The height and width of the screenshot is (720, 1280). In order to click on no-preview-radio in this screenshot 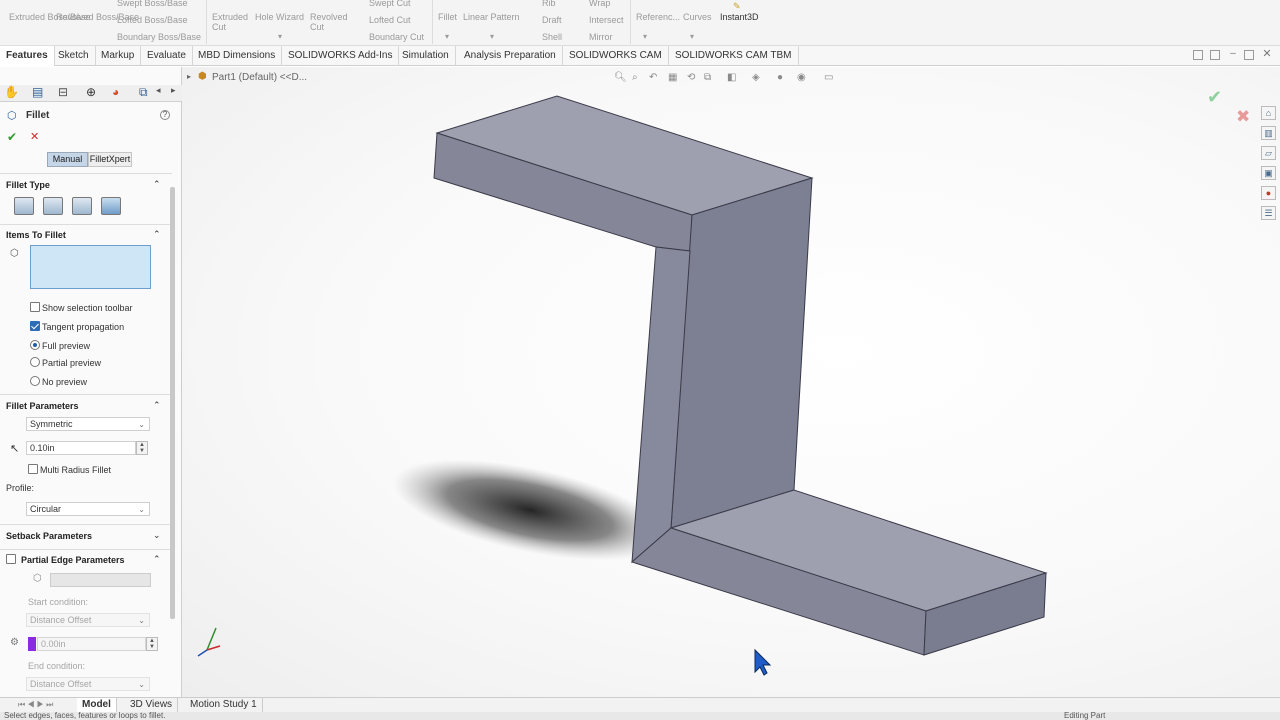, I will do `click(35, 381)`.